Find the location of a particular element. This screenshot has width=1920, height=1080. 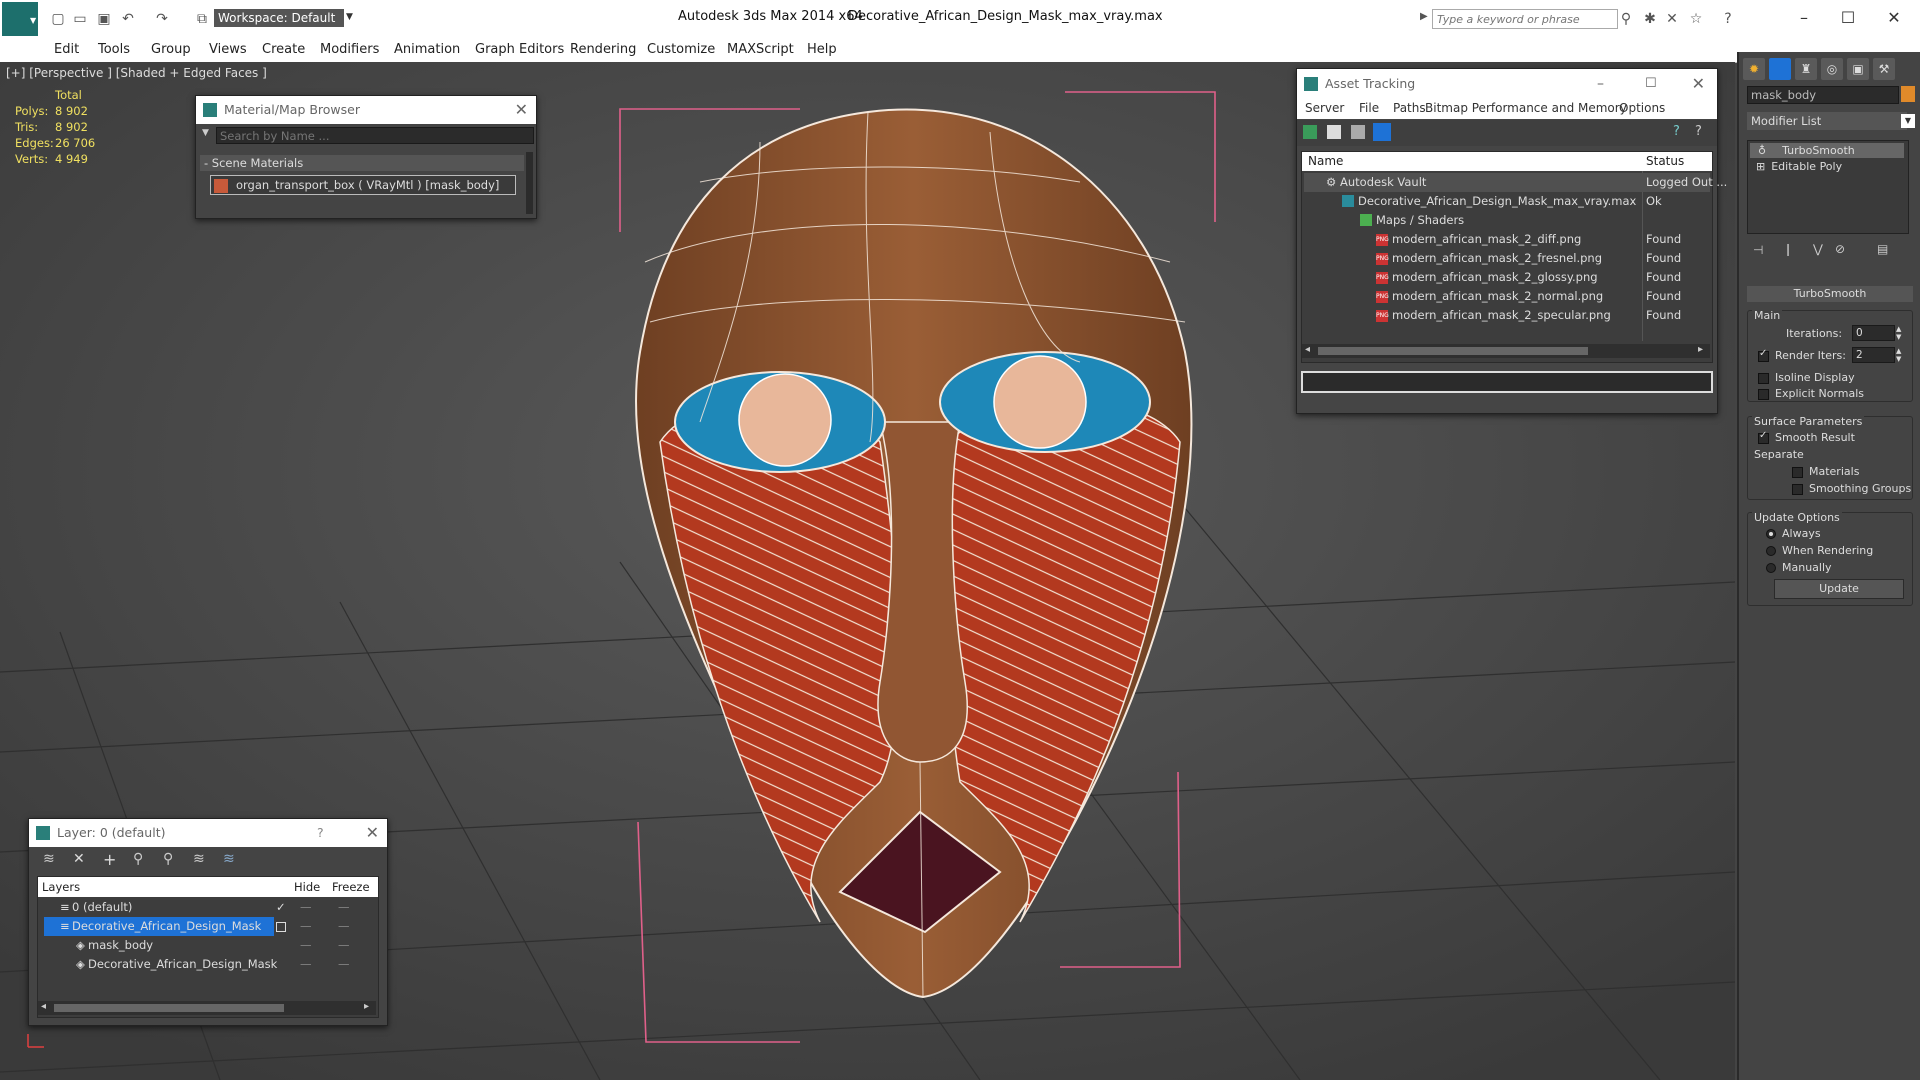

menu-tools: Tools is located at coordinates (114, 49).